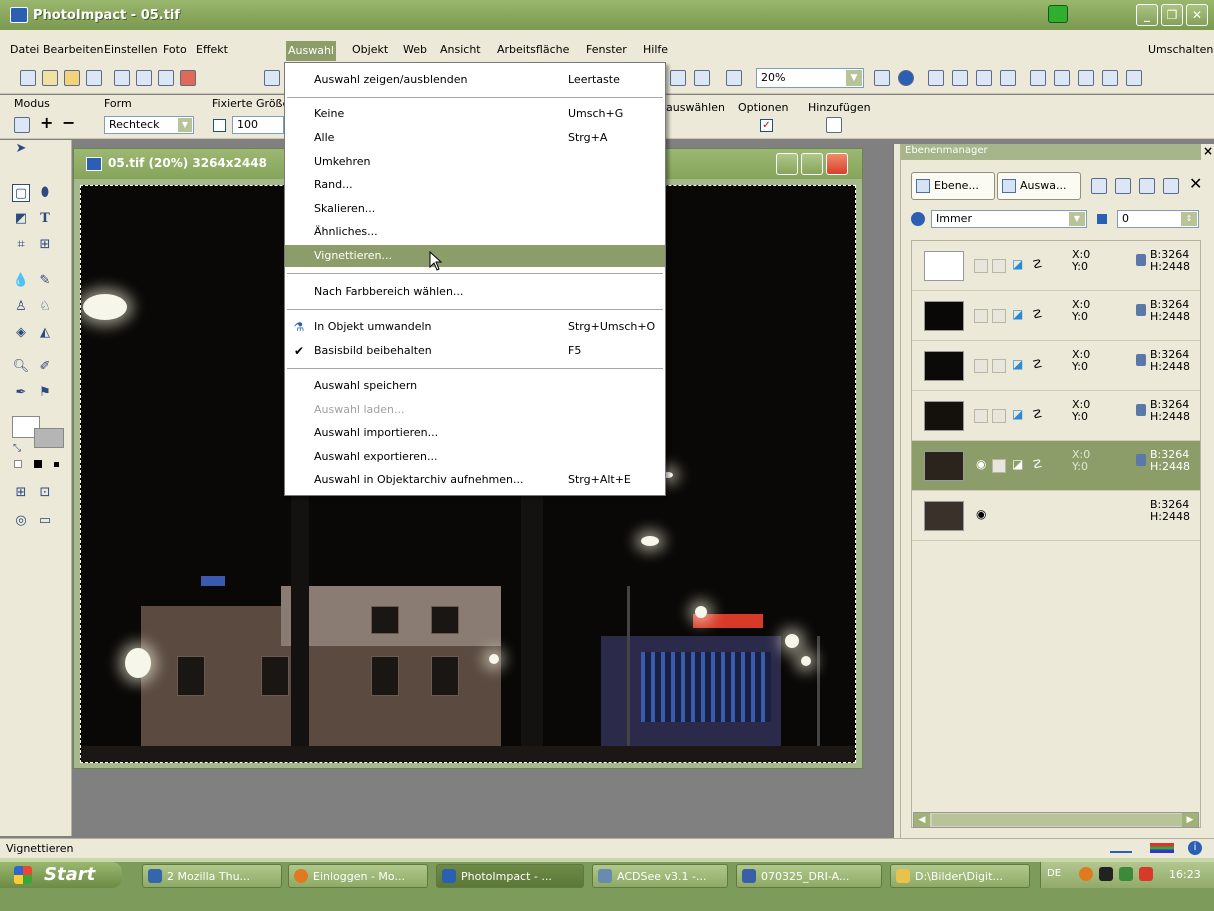  Describe the element at coordinates (38, 464) in the screenshot. I see `default-black-icon` at that location.